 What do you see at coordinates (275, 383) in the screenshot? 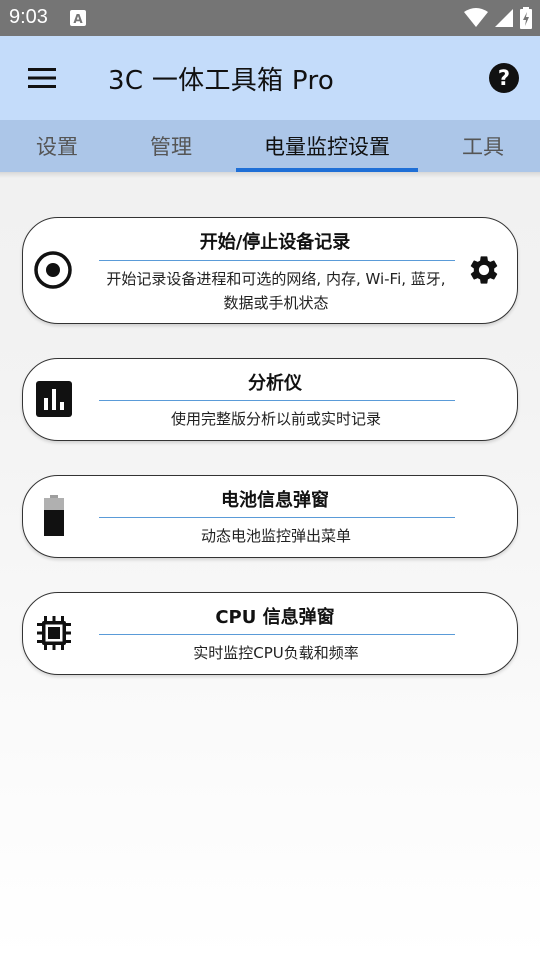
I see `card-title: 分析仪` at bounding box center [275, 383].